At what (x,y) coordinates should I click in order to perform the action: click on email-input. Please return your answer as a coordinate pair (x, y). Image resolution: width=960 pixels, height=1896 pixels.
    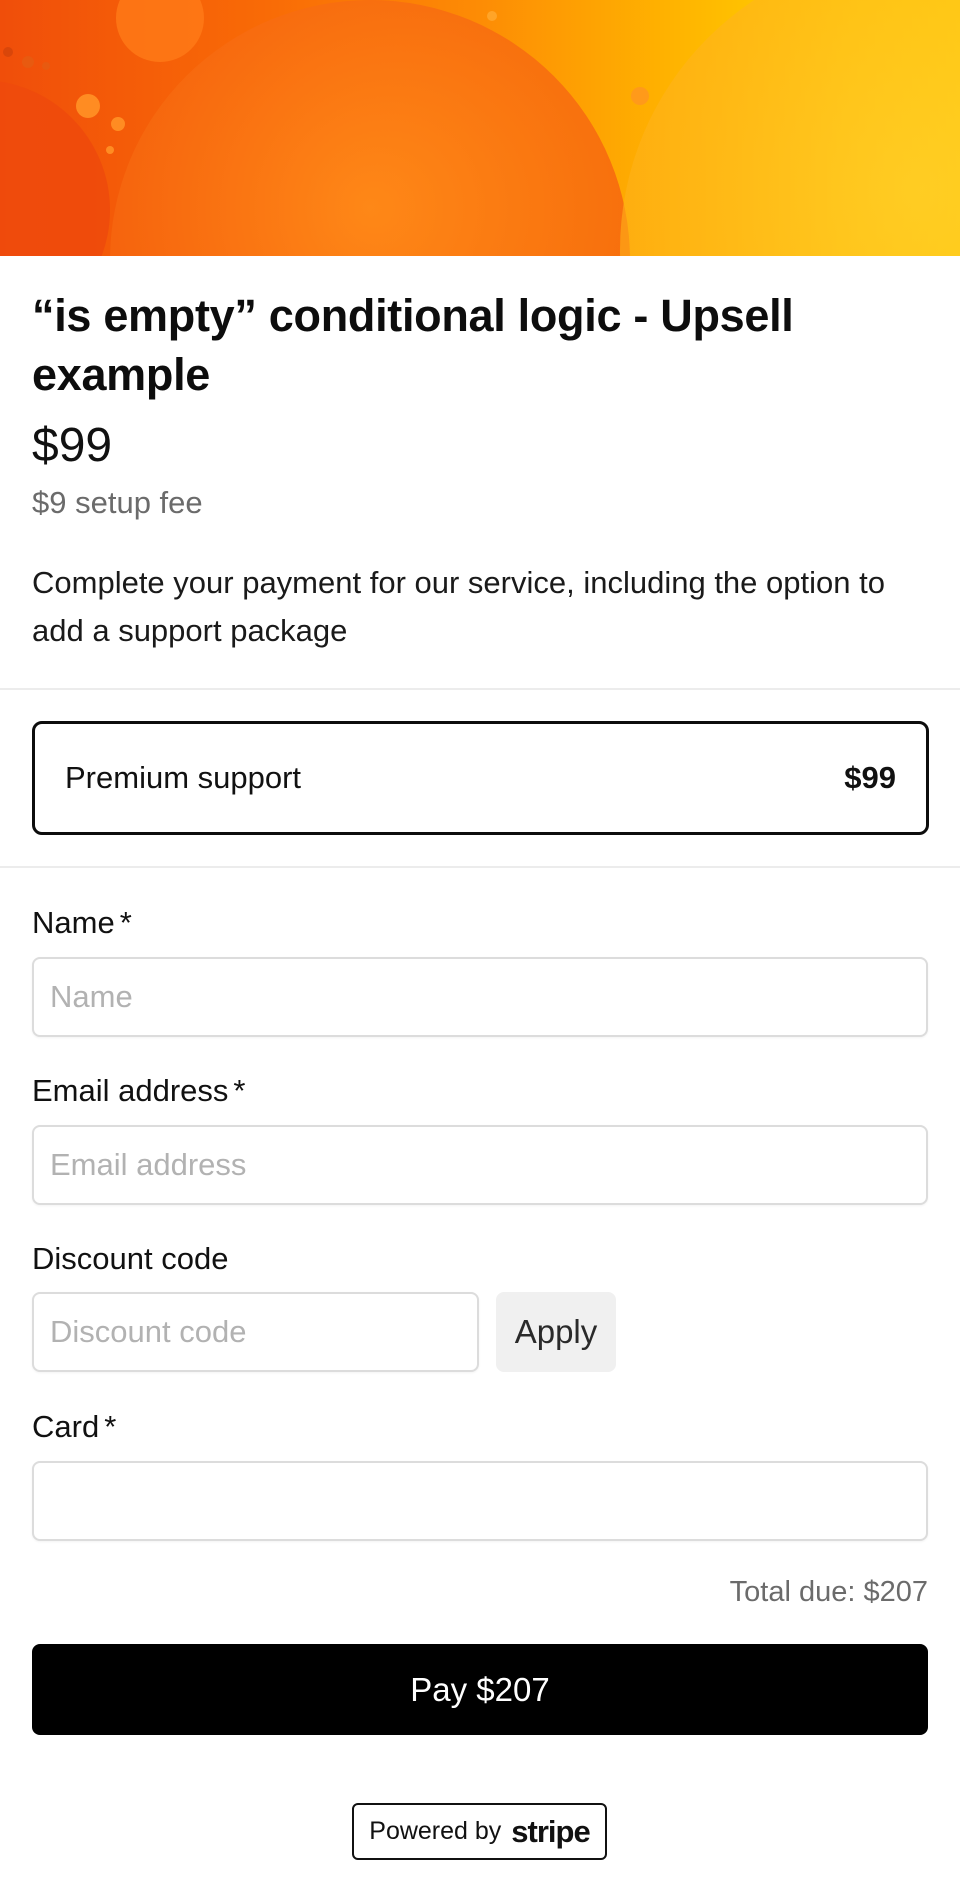
    Looking at the image, I should click on (480, 1165).